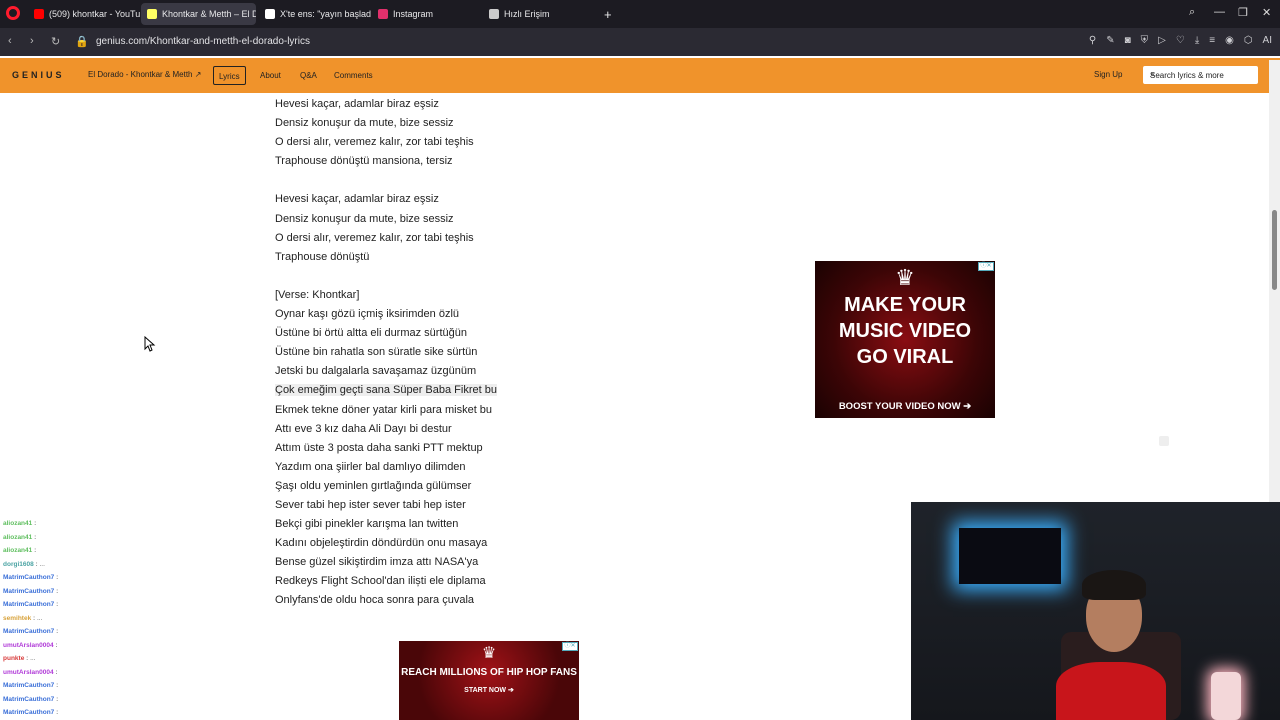 The height and width of the screenshot is (720, 1280). Describe the element at coordinates (38, 75) in the screenshot. I see `genius-logo: GENIUS` at that location.